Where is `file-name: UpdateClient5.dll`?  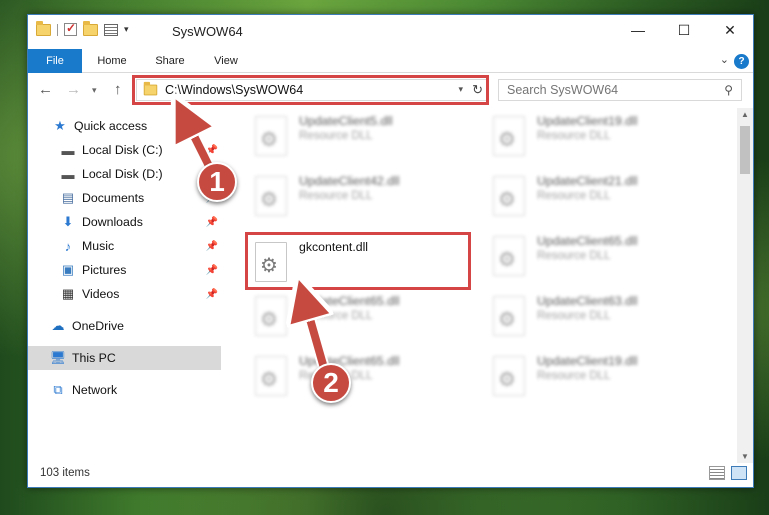 file-name: UpdateClient5.dll is located at coordinates (346, 121).